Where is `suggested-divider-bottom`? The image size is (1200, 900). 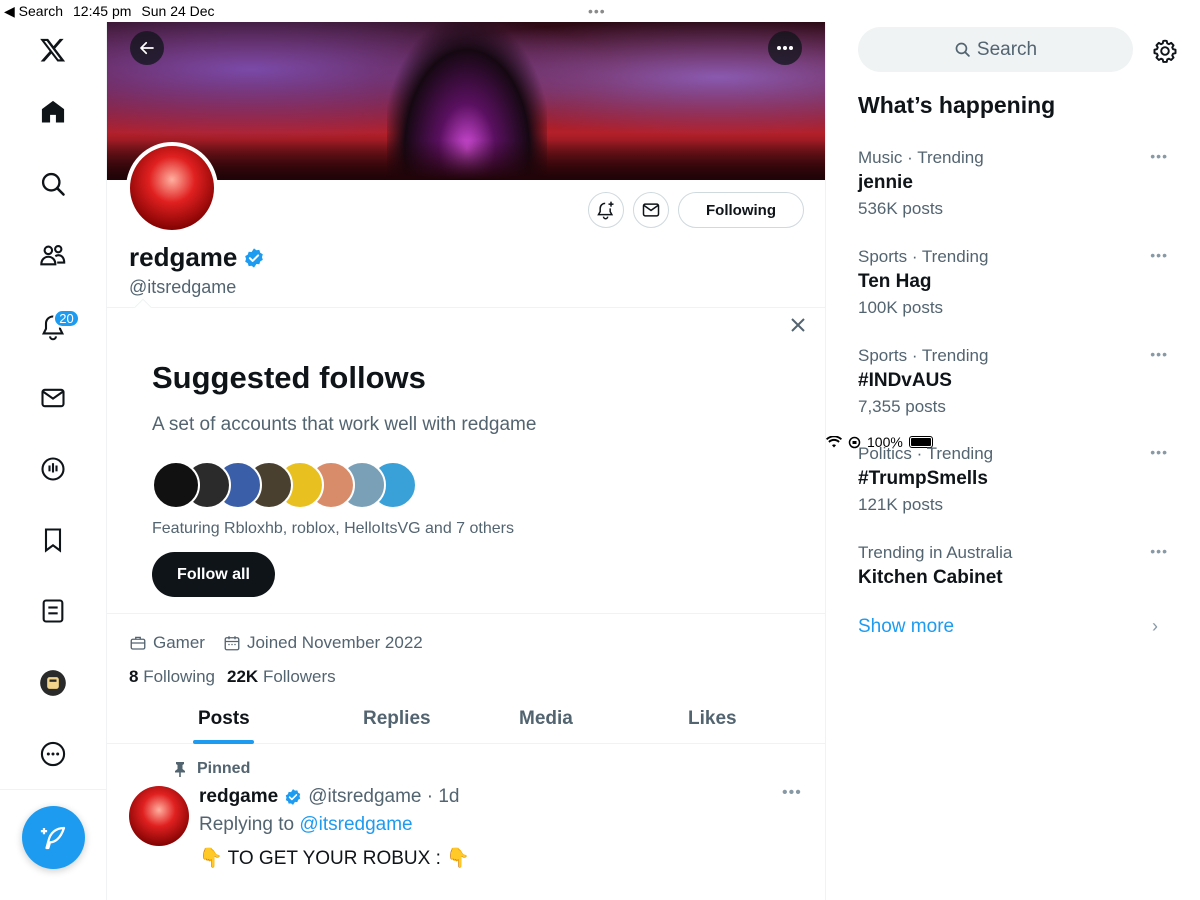
suggested-divider-bottom is located at coordinates (466, 613).